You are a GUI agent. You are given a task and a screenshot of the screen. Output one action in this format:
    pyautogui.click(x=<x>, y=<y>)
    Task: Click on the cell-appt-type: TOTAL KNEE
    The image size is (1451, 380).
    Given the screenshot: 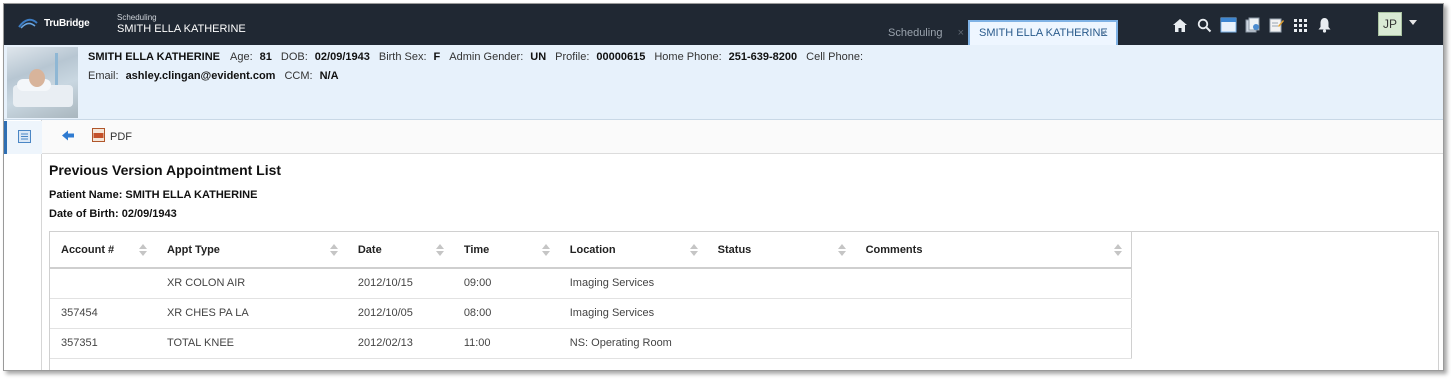 What is the action you would take?
    pyautogui.click(x=251, y=343)
    